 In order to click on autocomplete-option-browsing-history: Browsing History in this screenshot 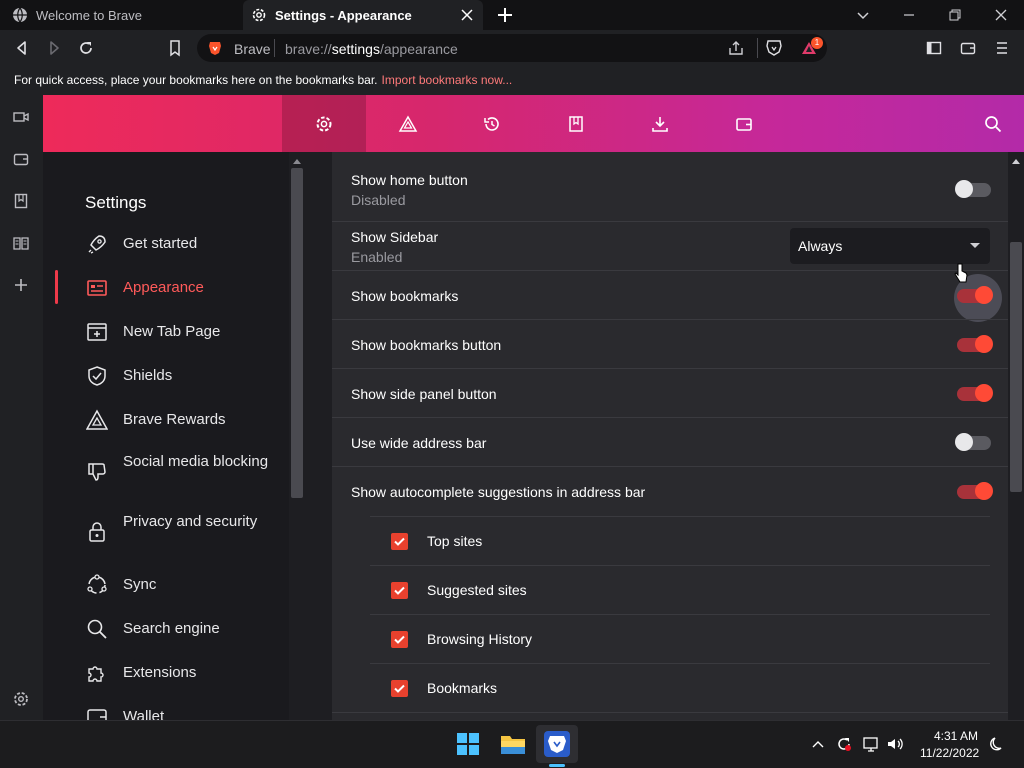, I will do `click(680, 638)`.